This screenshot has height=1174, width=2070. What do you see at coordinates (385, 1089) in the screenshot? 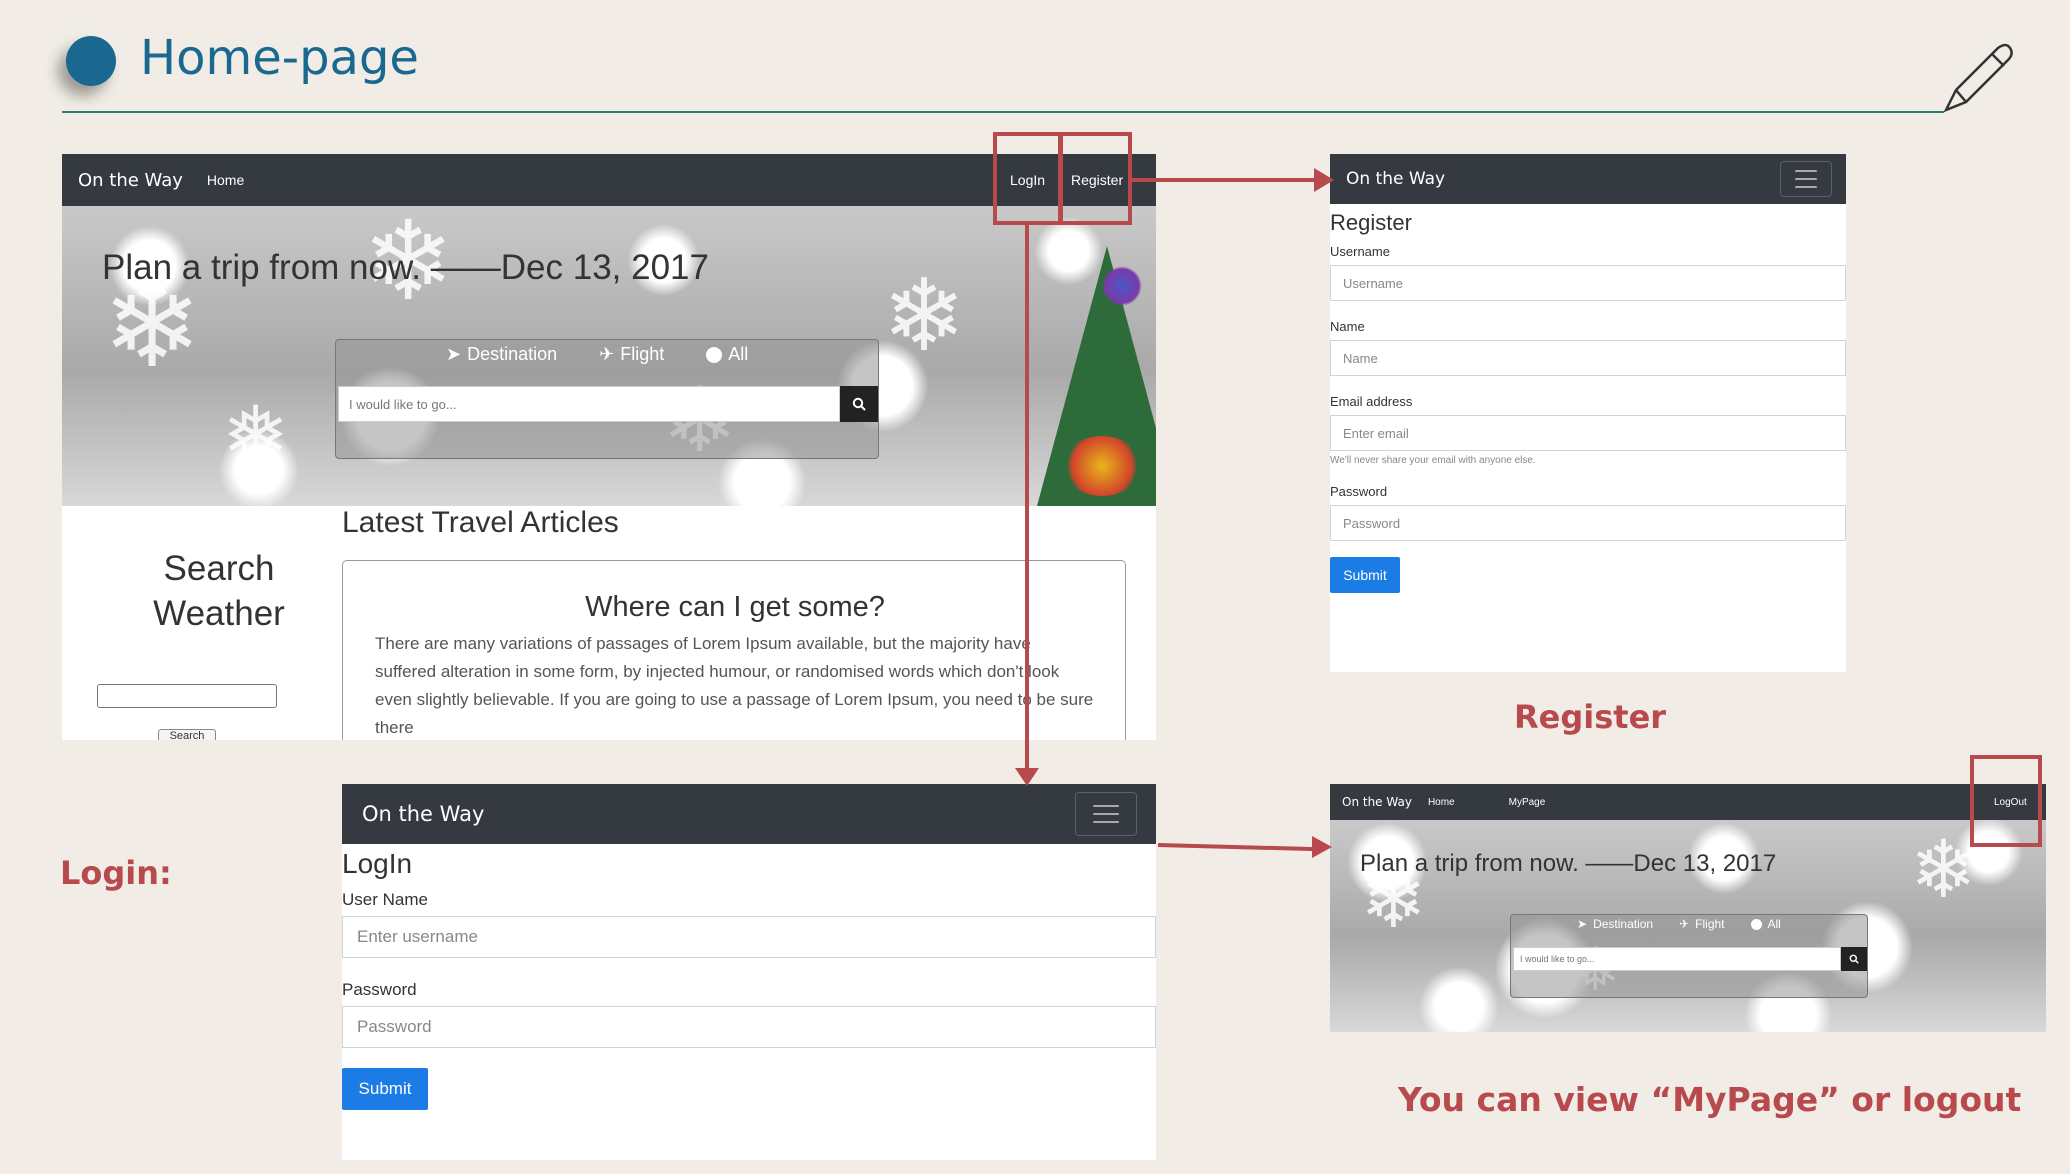
I see `login-submit-button: Submit` at bounding box center [385, 1089].